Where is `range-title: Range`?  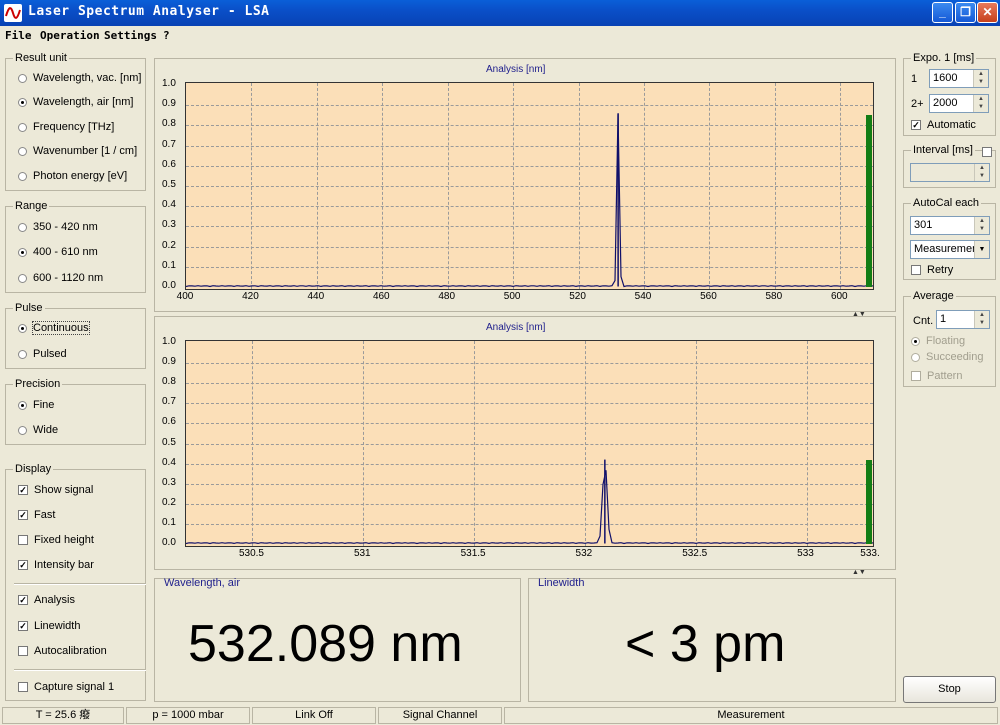 range-title: Range is located at coordinates (31, 206).